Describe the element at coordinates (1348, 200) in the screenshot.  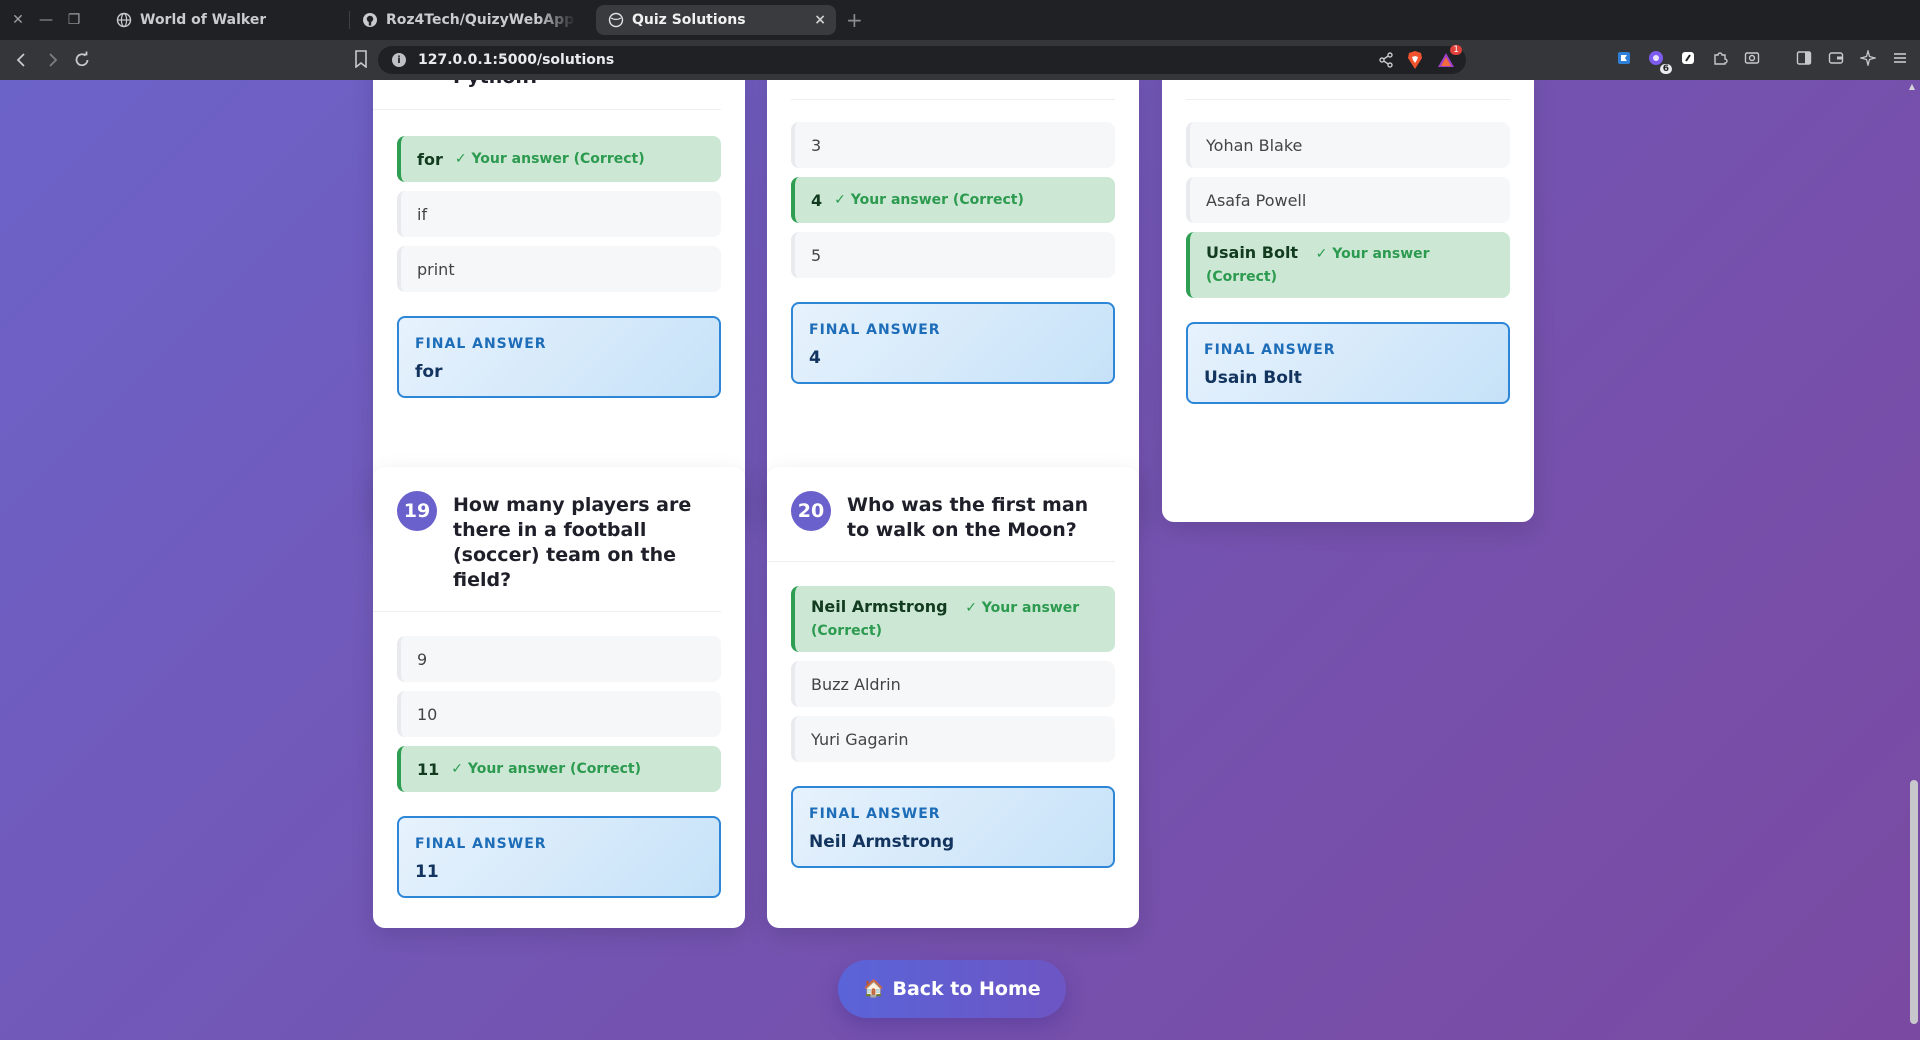
I see `answer-option: Asafa Powell` at that location.